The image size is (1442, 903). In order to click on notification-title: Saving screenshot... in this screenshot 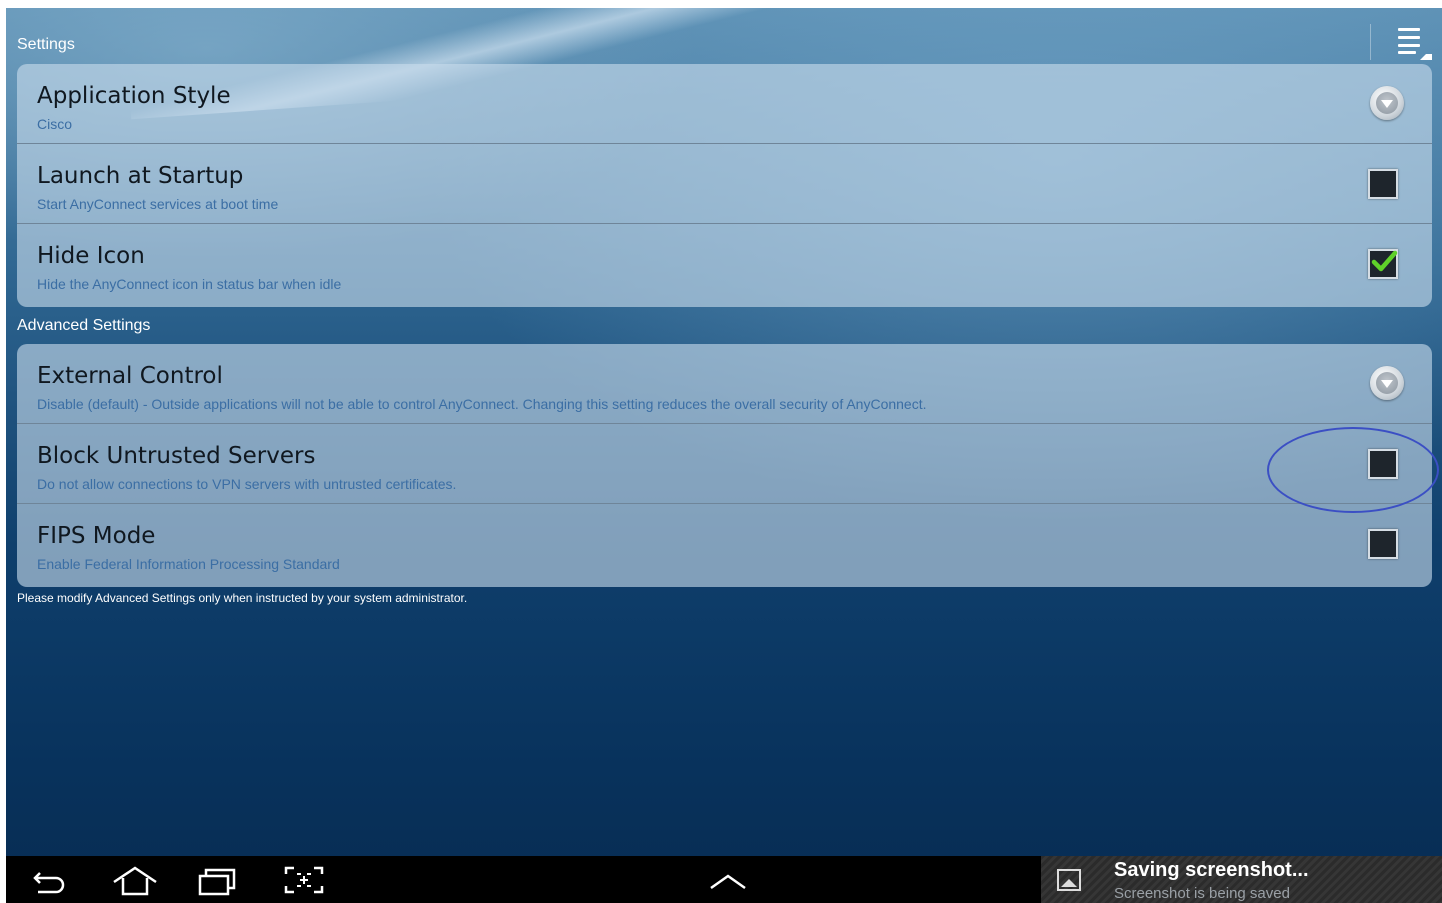, I will do `click(1211, 870)`.